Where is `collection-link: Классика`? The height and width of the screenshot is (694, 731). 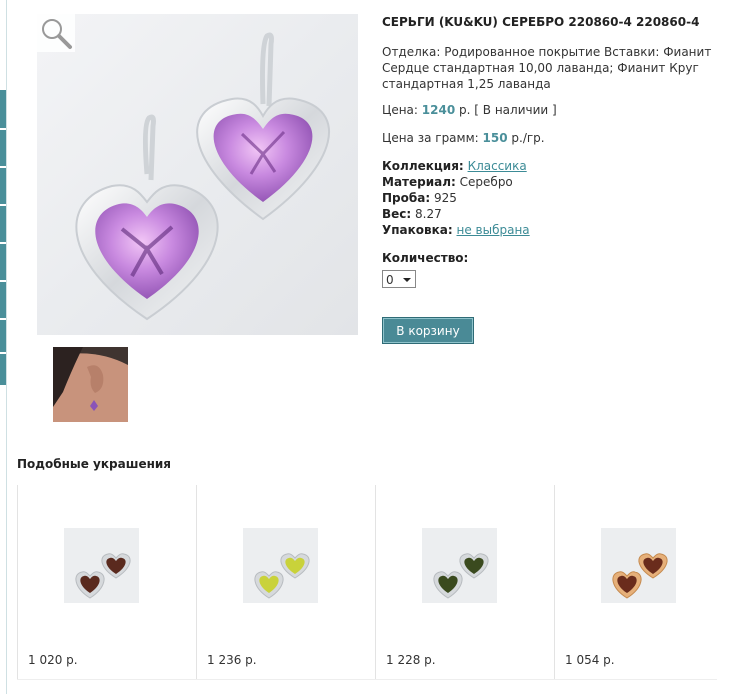 collection-link: Классика is located at coordinates (497, 166).